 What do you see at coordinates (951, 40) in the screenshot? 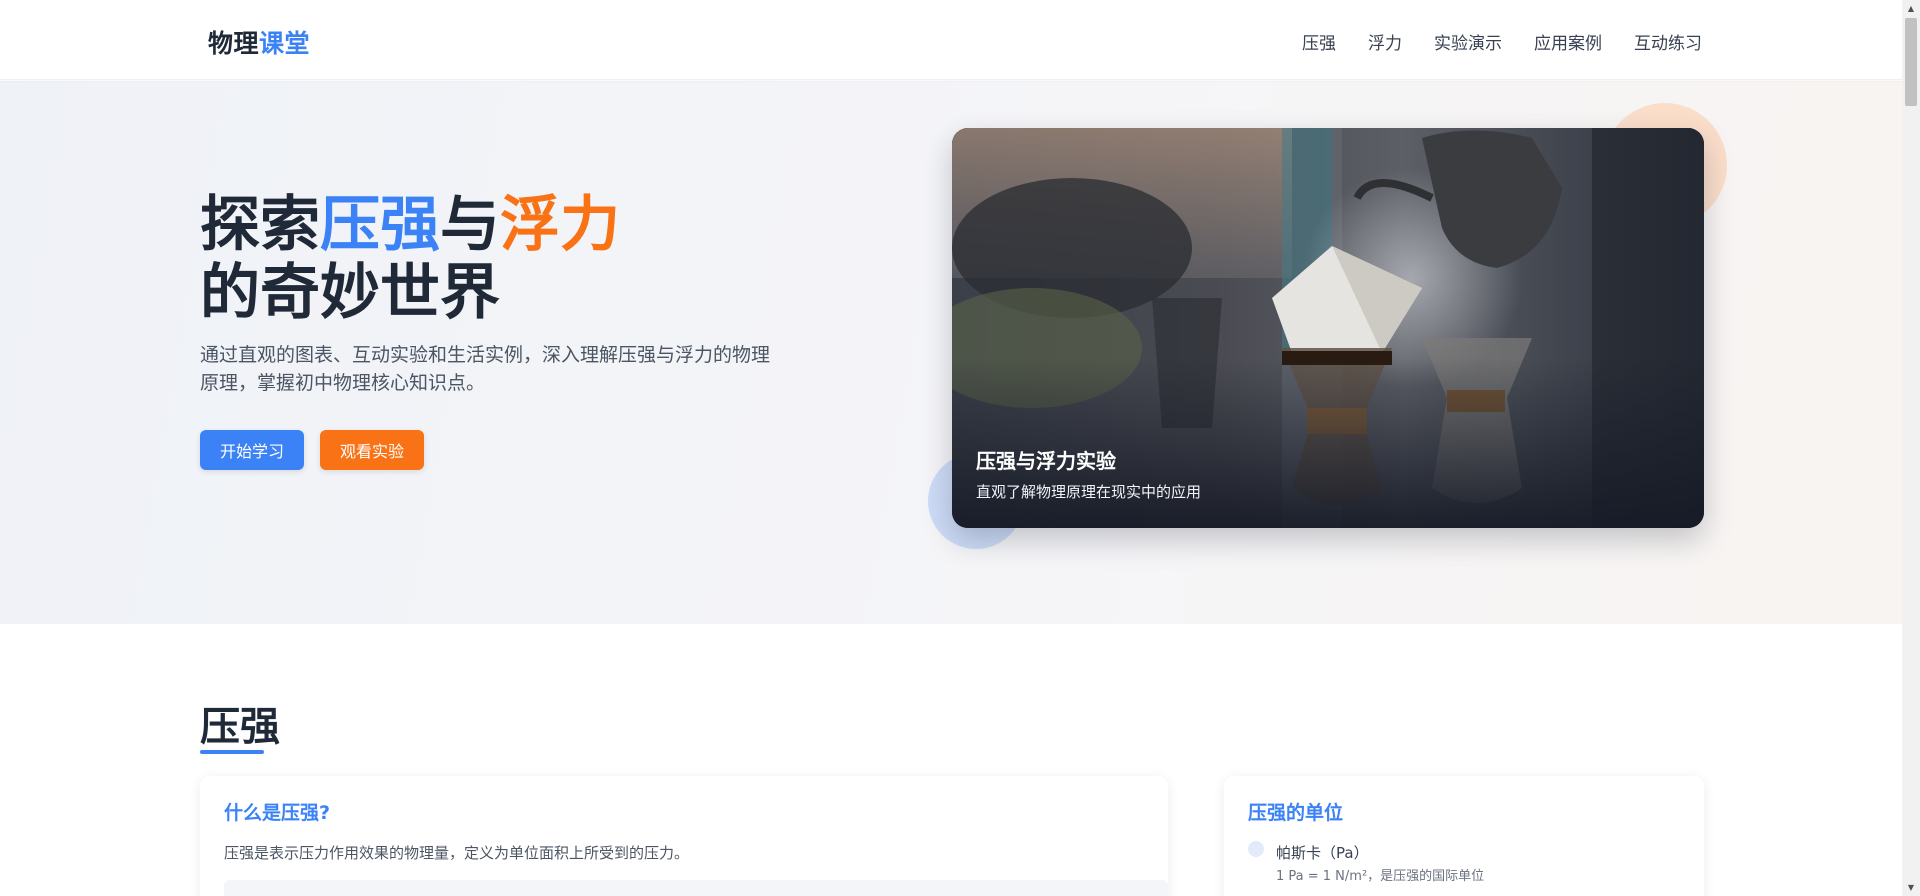
I see `site-header: 物理课堂 压强 浮力 实验演示 应用案例 互动练习` at bounding box center [951, 40].